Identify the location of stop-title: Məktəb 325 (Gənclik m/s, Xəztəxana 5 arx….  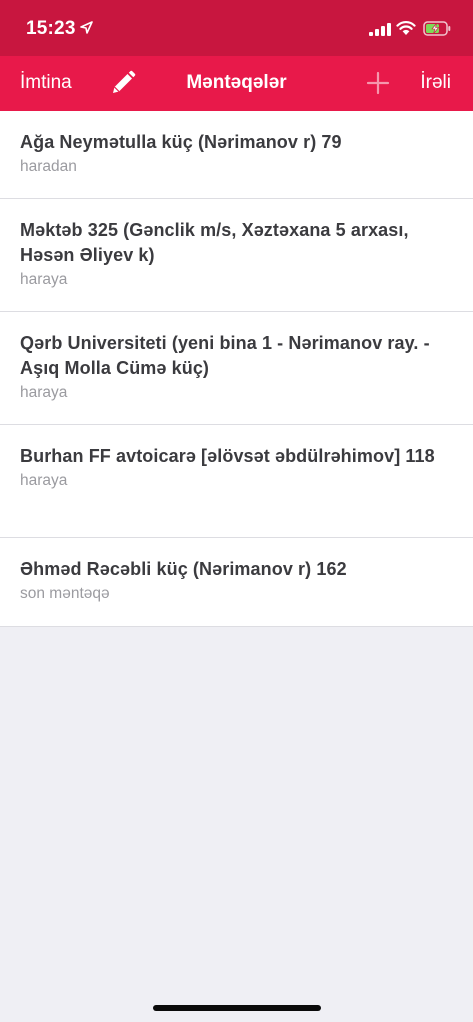
(214, 242).